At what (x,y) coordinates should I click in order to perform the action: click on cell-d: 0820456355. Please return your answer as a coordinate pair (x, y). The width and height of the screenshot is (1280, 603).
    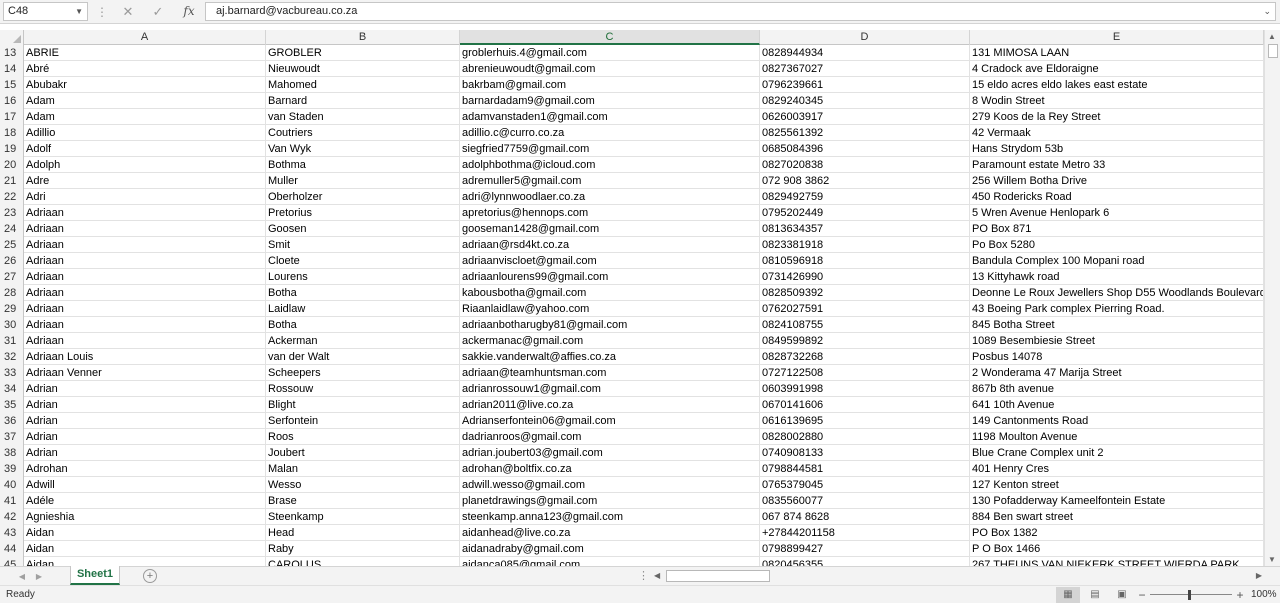
    Looking at the image, I should click on (865, 561).